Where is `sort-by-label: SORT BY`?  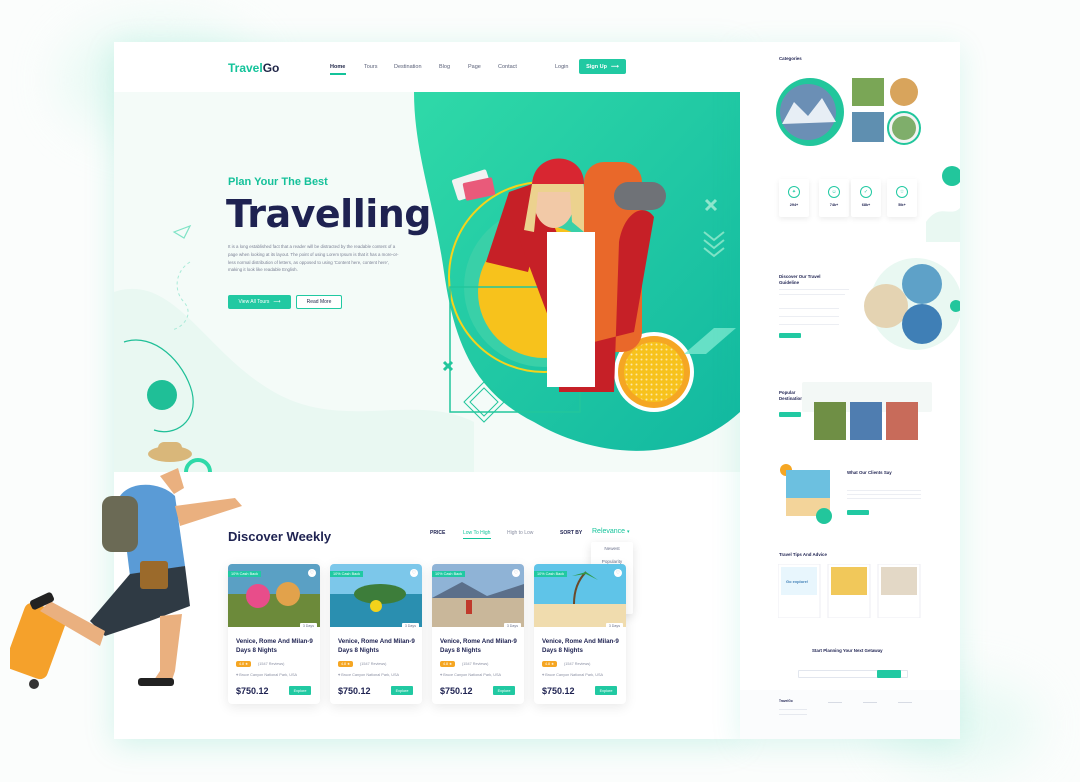 sort-by-label: SORT BY is located at coordinates (571, 533).